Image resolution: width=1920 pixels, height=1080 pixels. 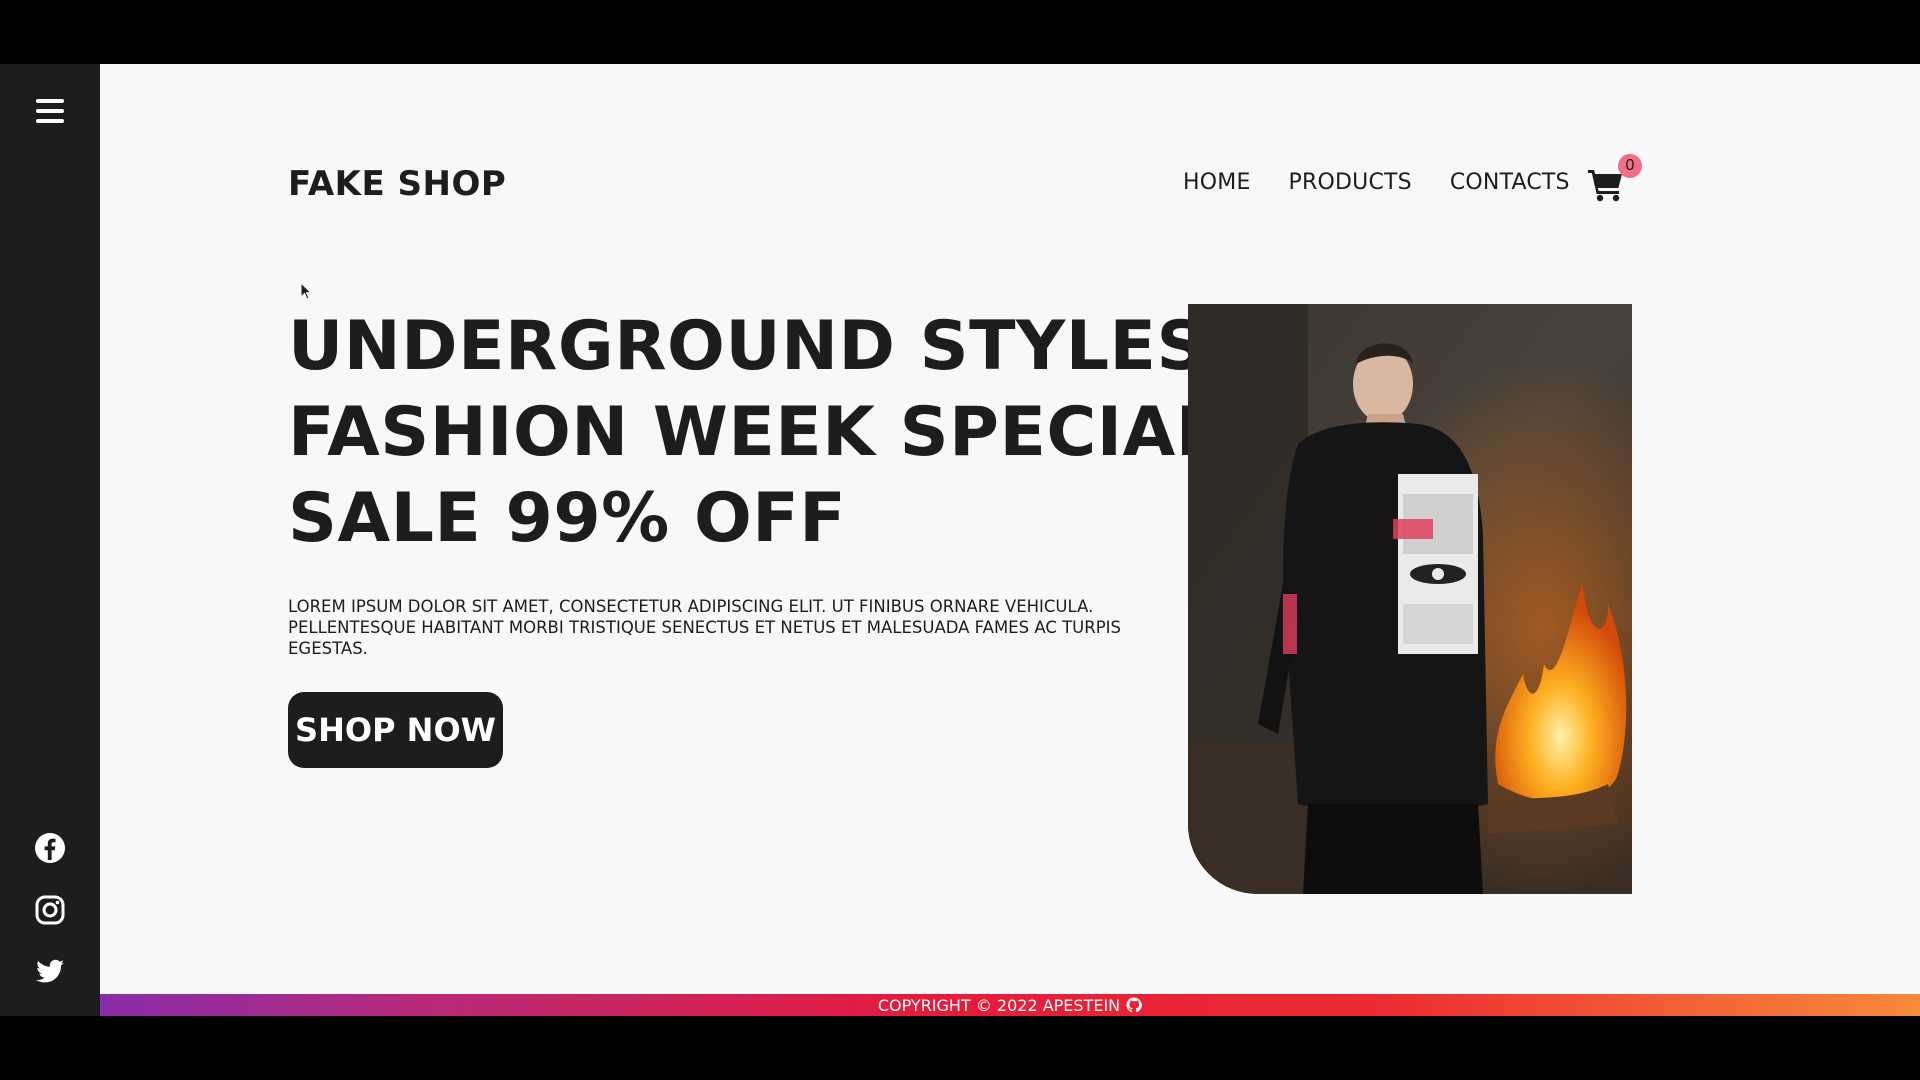 I want to click on hero-title-line: UNDERGROUND STYLES, so click(x=747, y=346).